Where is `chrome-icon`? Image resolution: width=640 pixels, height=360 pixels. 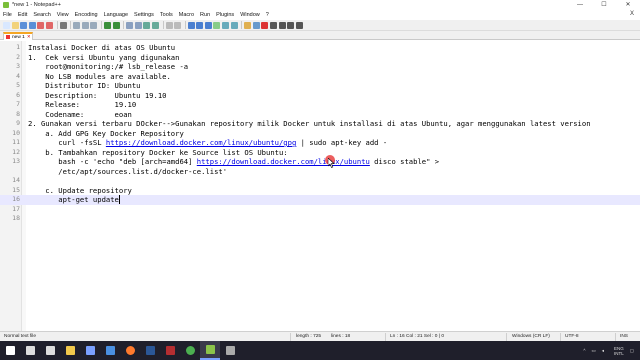
chrome-icon is located at coordinates (190, 350).